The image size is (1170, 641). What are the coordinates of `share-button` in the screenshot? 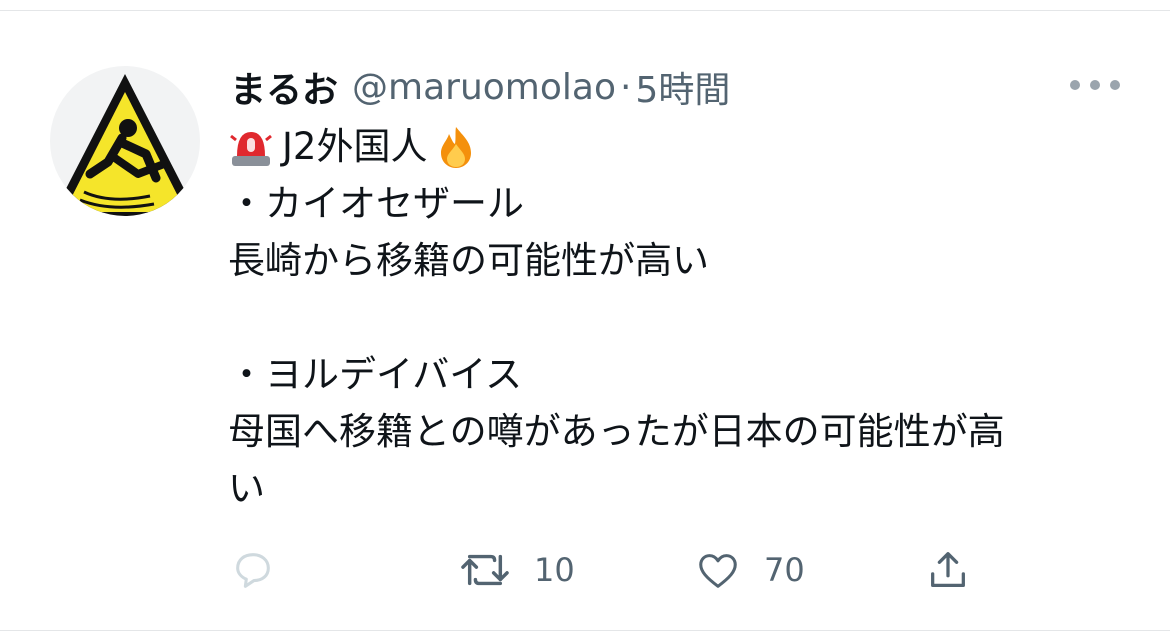 It's located at (948, 570).